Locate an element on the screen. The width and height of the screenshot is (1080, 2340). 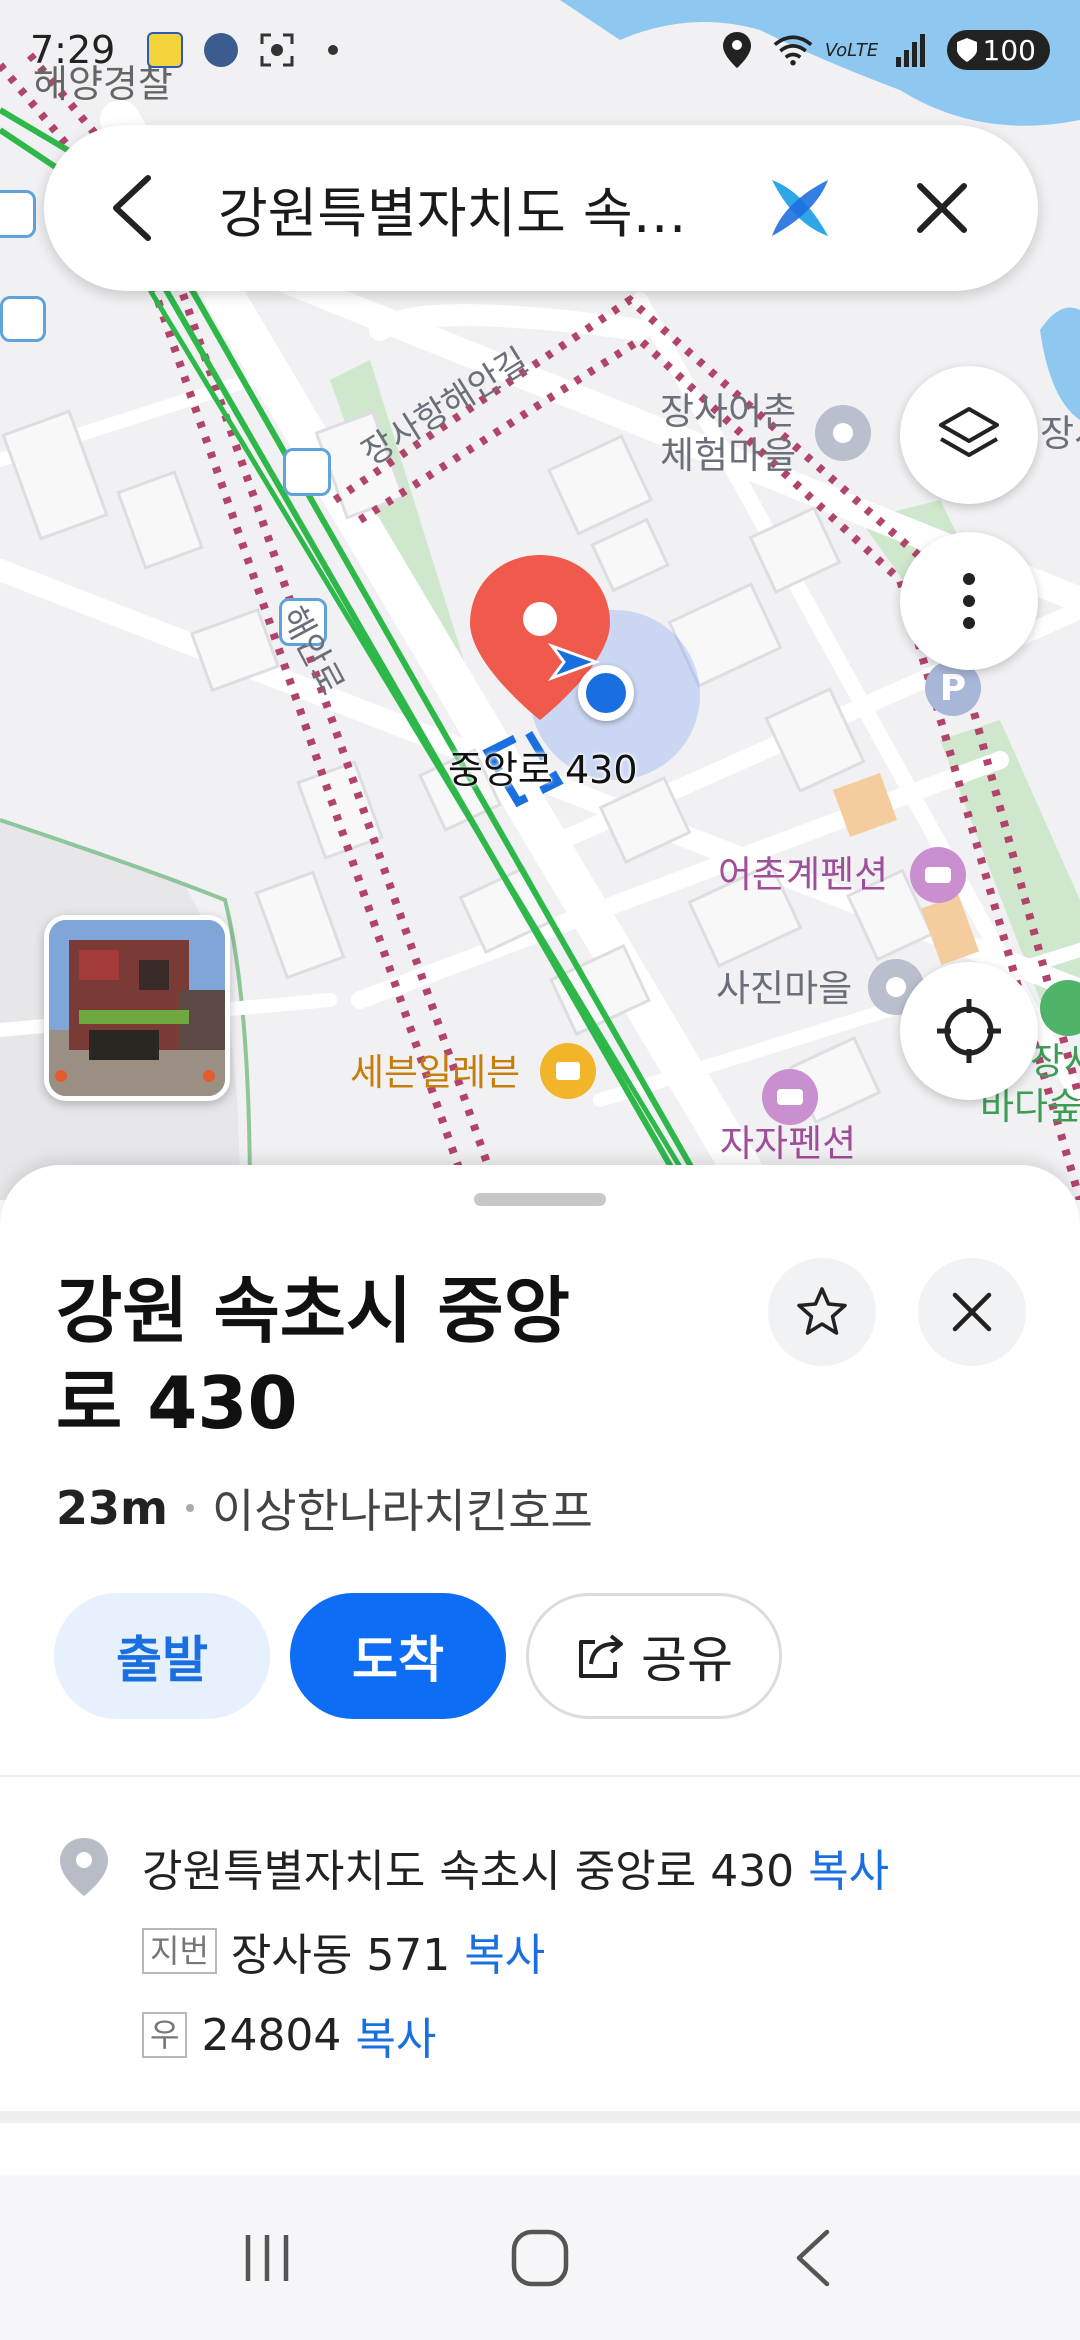
star-icon is located at coordinates (822, 1311).